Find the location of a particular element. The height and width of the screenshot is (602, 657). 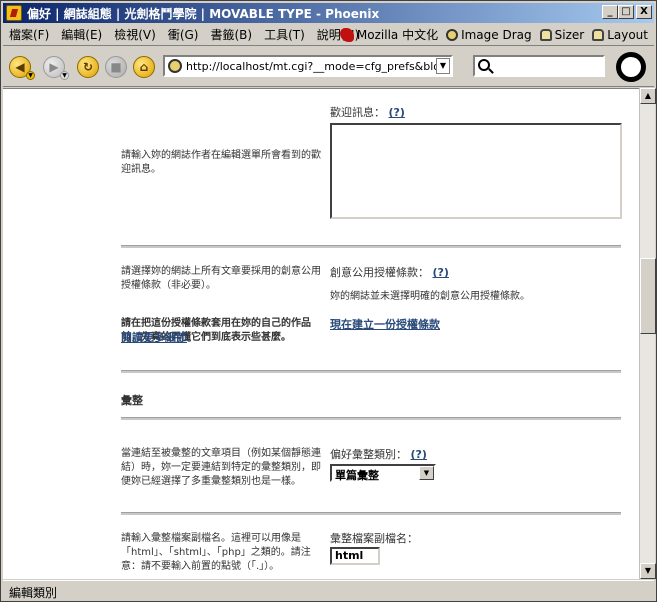

welcome-label-row: 歡迎訊息： (?) is located at coordinates (475, 113).